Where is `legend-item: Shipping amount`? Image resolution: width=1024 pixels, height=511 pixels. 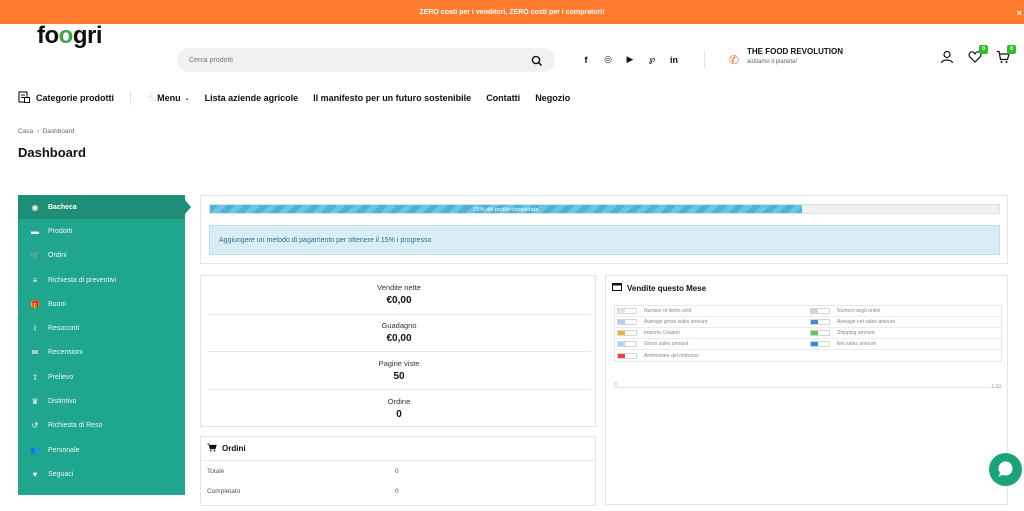 legend-item: Shipping amount is located at coordinates (904, 333).